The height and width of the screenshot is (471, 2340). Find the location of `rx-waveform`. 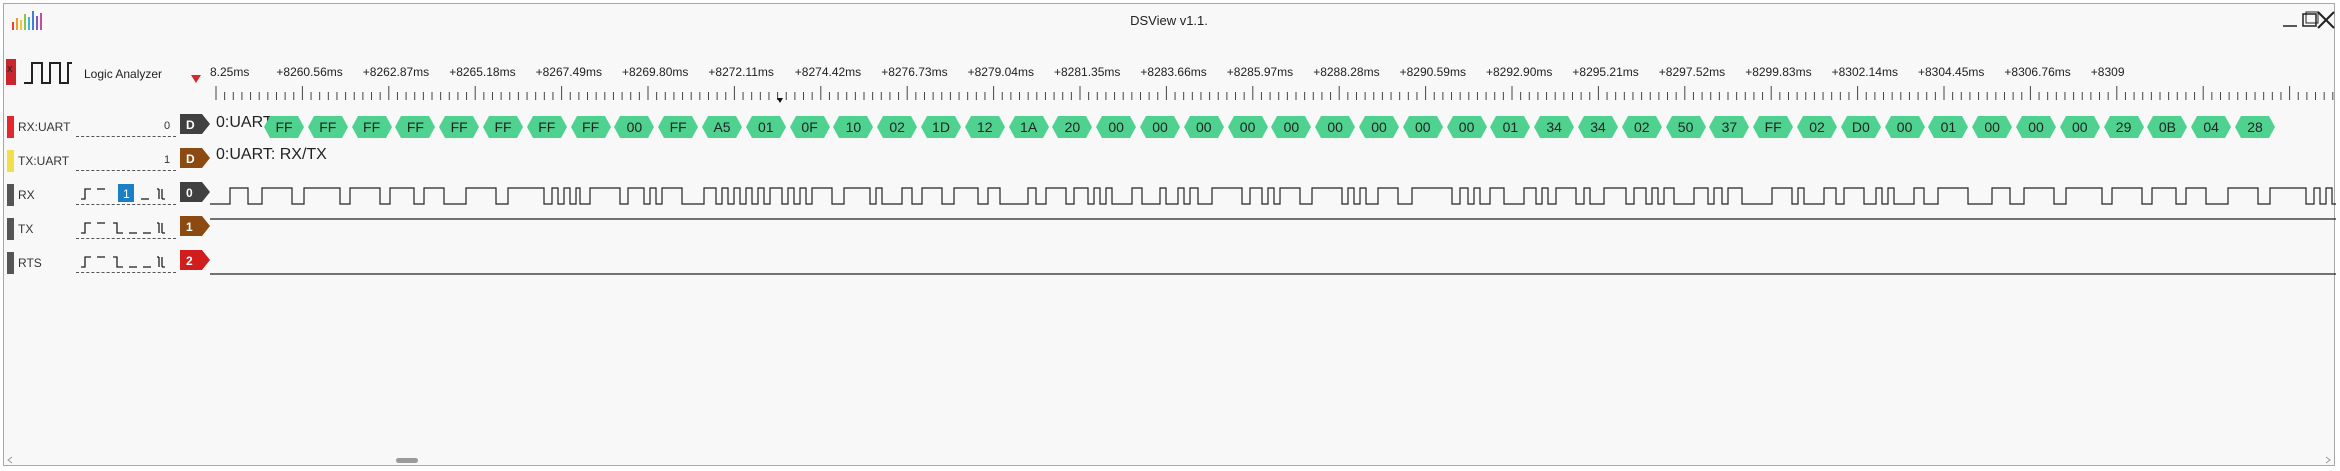

rx-waveform is located at coordinates (1273, 195).